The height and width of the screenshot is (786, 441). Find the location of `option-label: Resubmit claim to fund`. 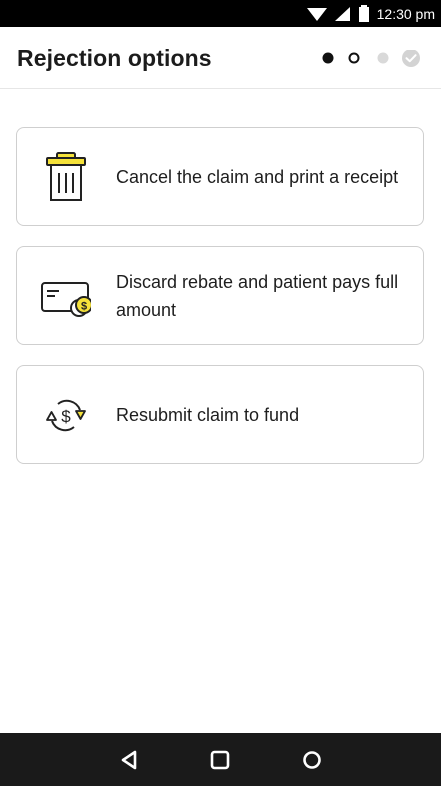

option-label: Resubmit claim to fund is located at coordinates (208, 414).